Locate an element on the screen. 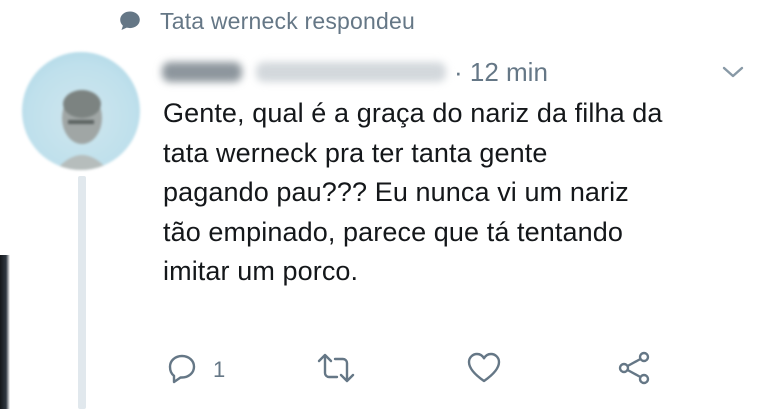  share-button is located at coordinates (634, 370).